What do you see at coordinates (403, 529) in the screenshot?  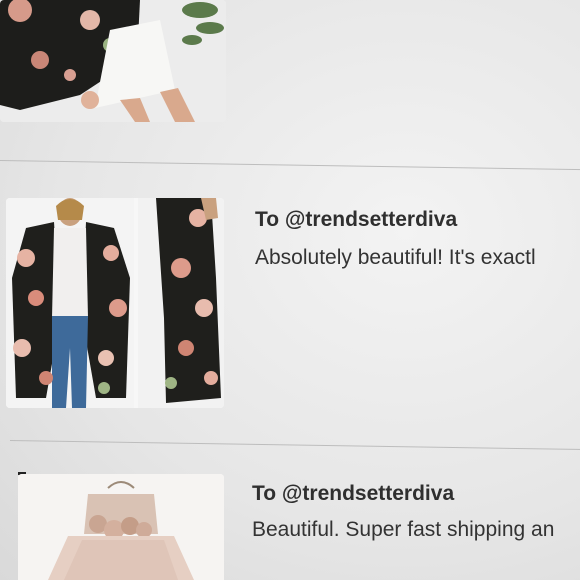 I see `review-3-text: Beautiful. Super fast shipping an` at bounding box center [403, 529].